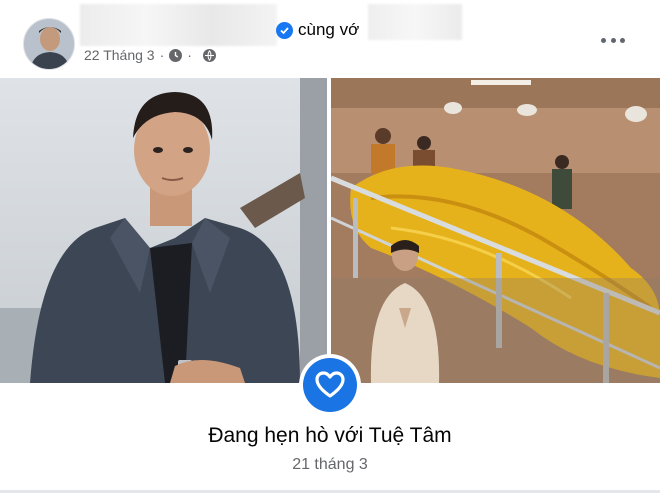 The image size is (660, 493). What do you see at coordinates (329, 29) in the screenshot?
I see `with-label: cùng vớ` at bounding box center [329, 29].